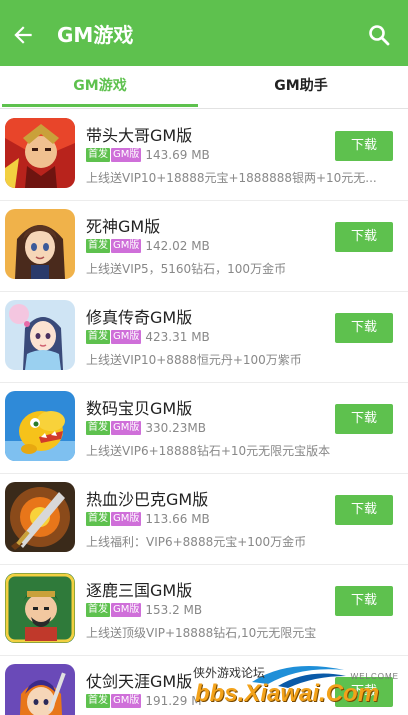 The height and width of the screenshot is (715, 408). What do you see at coordinates (100, 87) in the screenshot?
I see `tab-gm-games: GM游戏` at bounding box center [100, 87].